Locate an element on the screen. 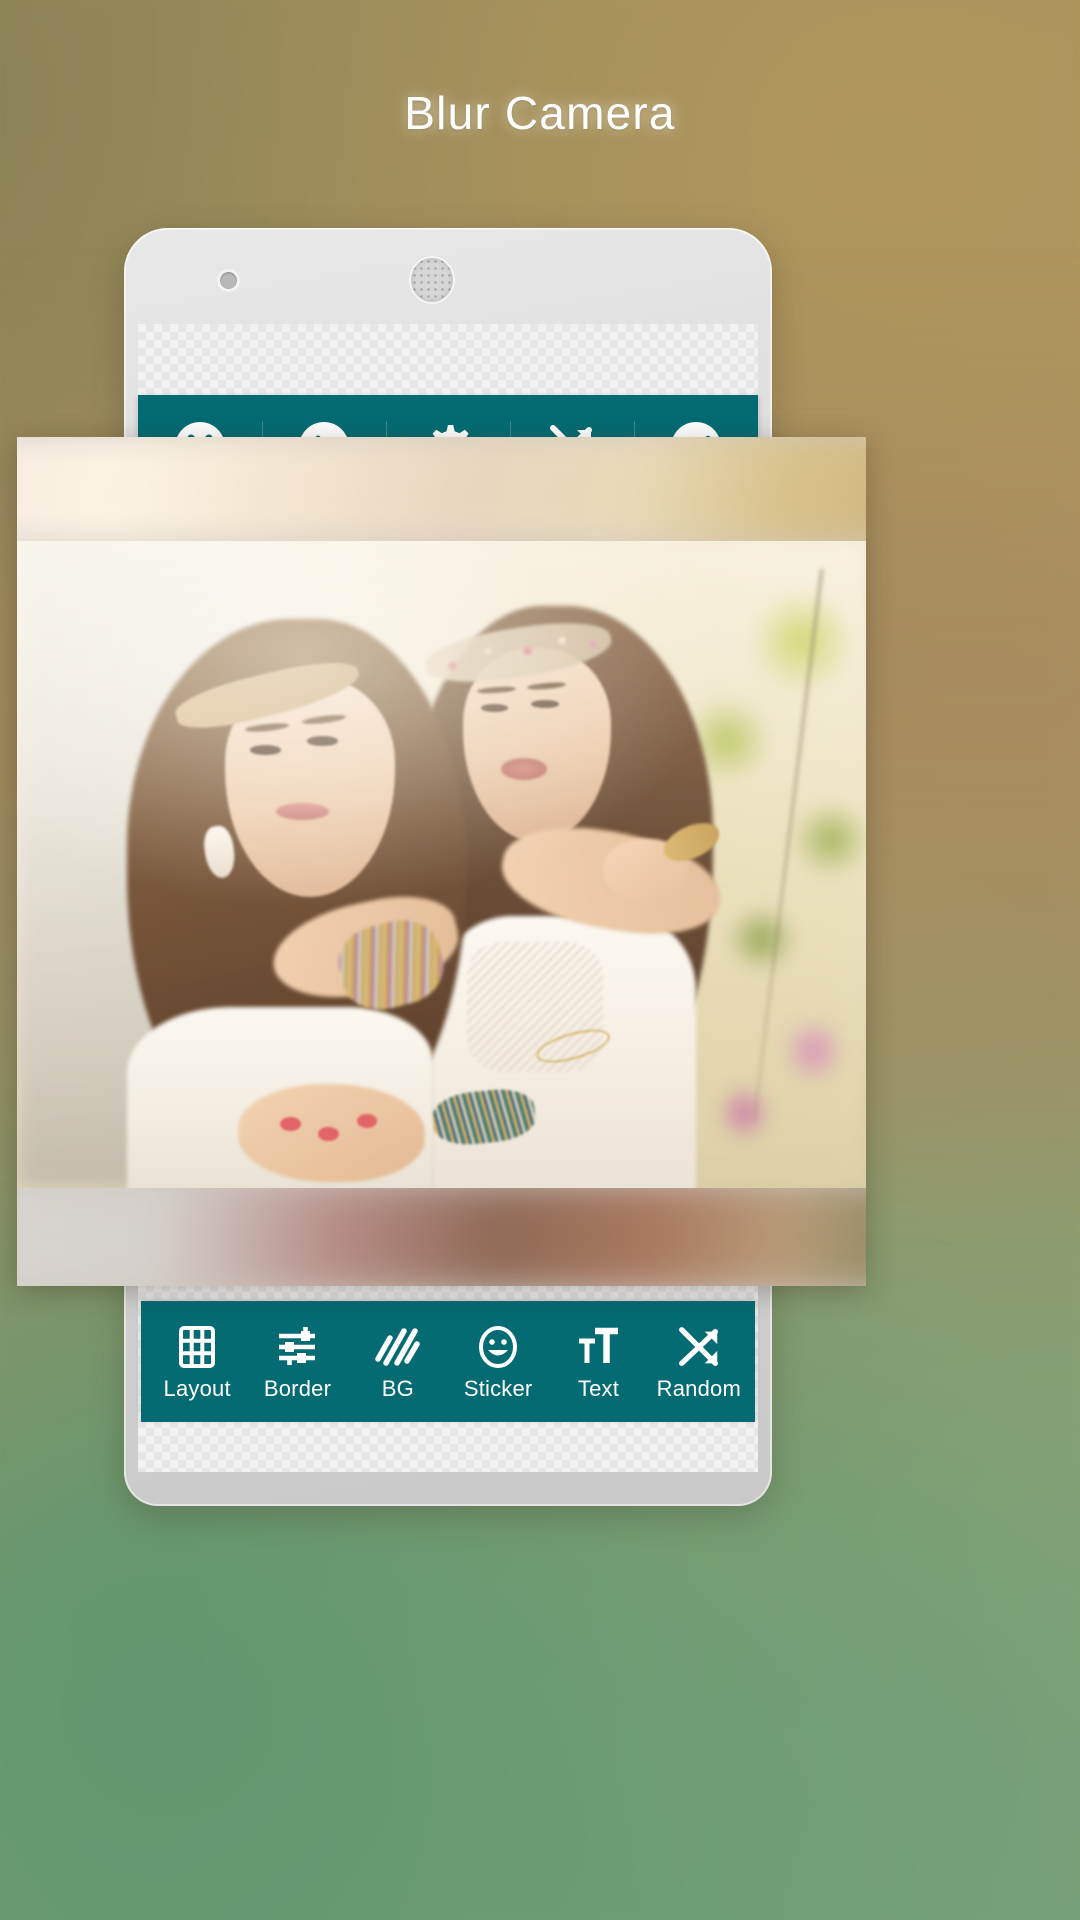 The image size is (1080, 1920). front-camera-dot is located at coordinates (228, 280).